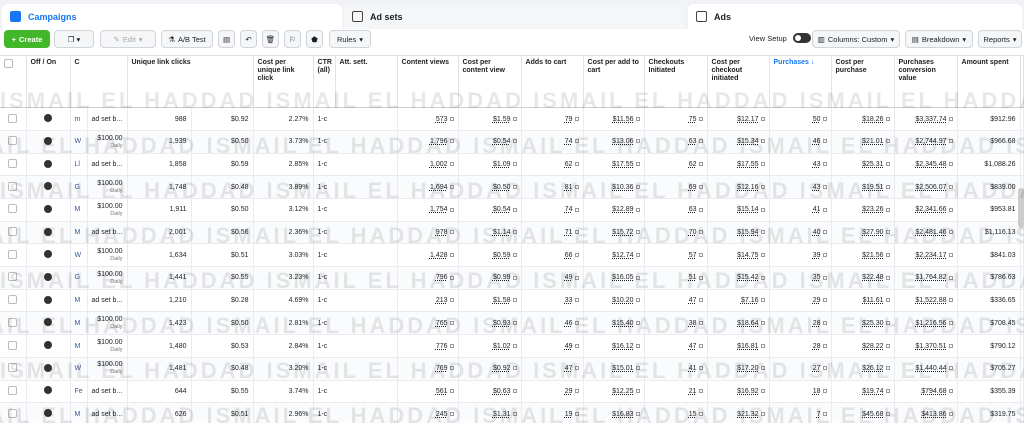 The height and width of the screenshot is (448, 1024). Describe the element at coordinates (190, 82) in the screenshot. I see `column-header: Unique link clicks` at that location.